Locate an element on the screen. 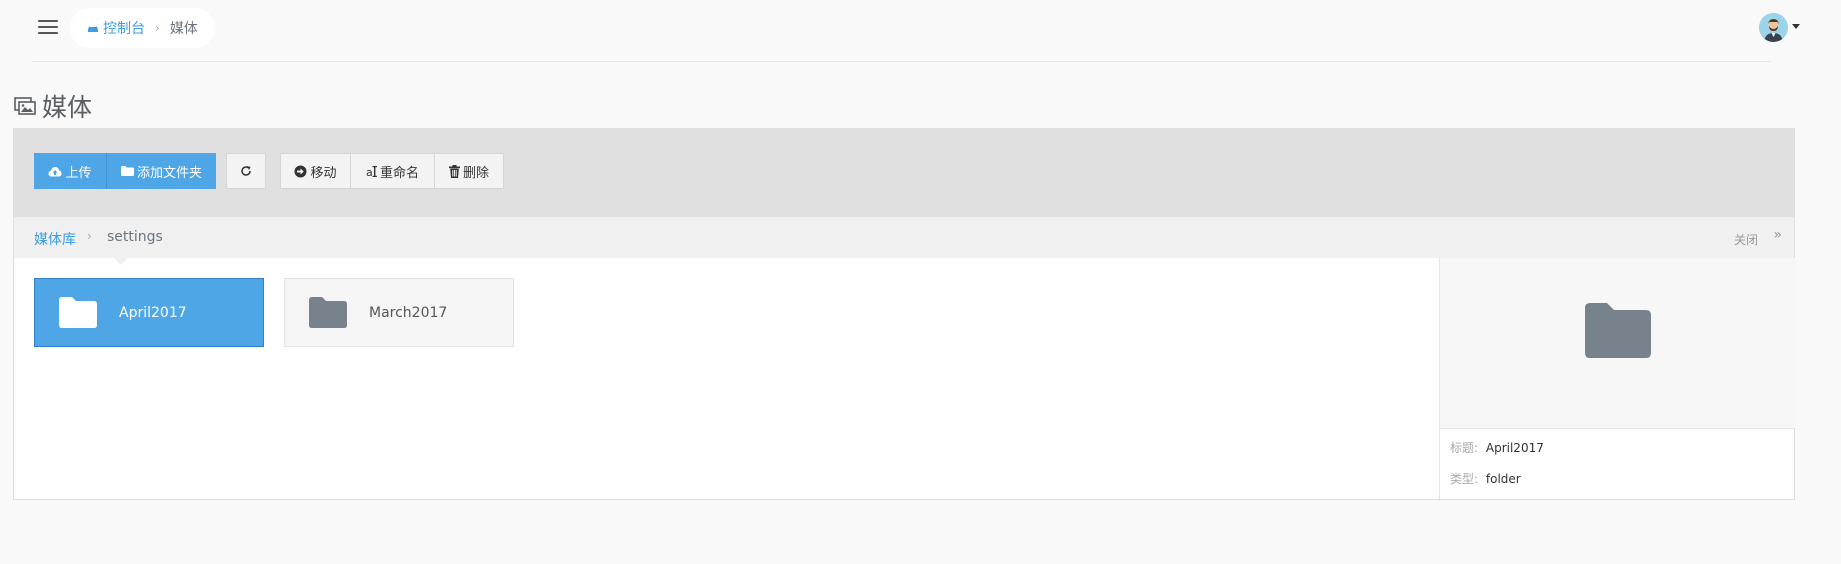  user-avatar is located at coordinates (1773, 27).